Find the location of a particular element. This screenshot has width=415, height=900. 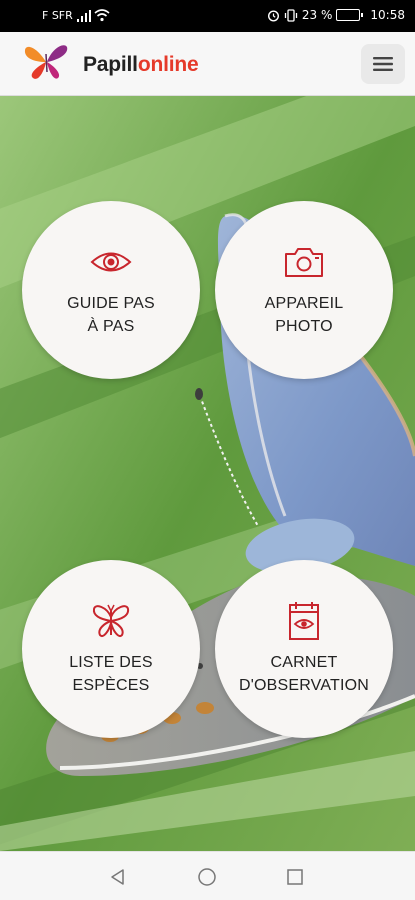

tile-label: GUIDE PAS À PAS is located at coordinates (111, 315).